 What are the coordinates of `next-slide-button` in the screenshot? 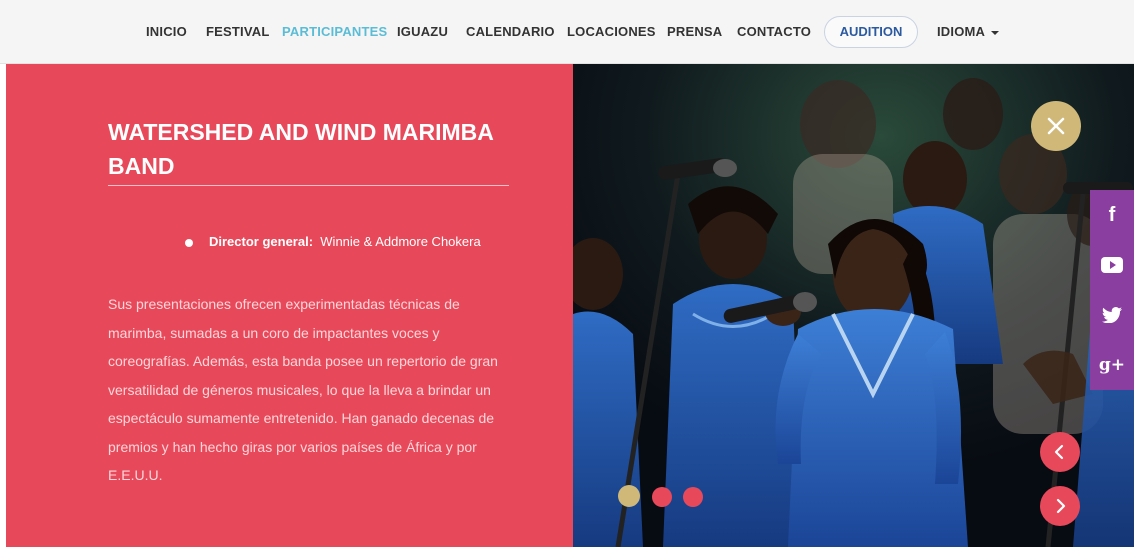 It's located at (1060, 506).